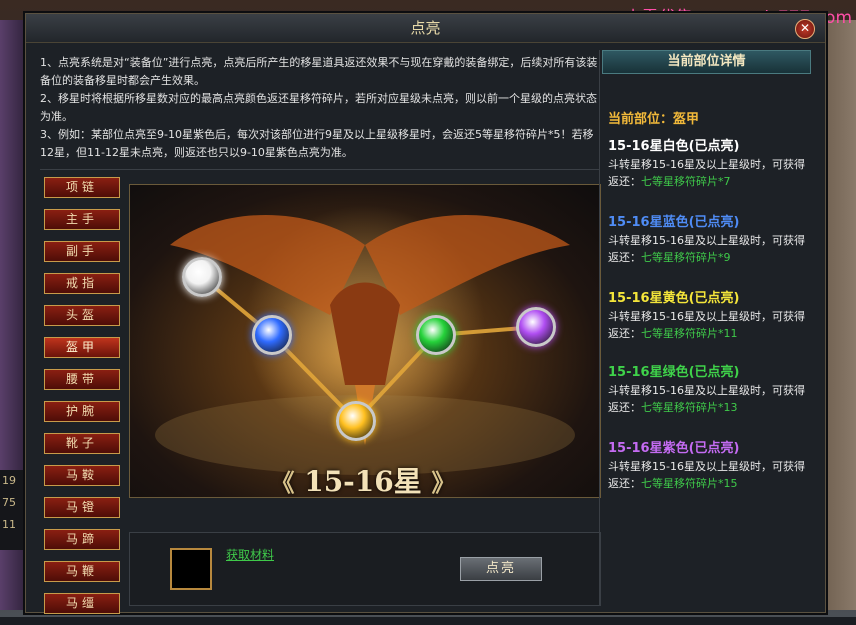  What do you see at coordinates (689, 483) in the screenshot?
I see `tier-reward: 七等星移符碎片*15` at bounding box center [689, 483].